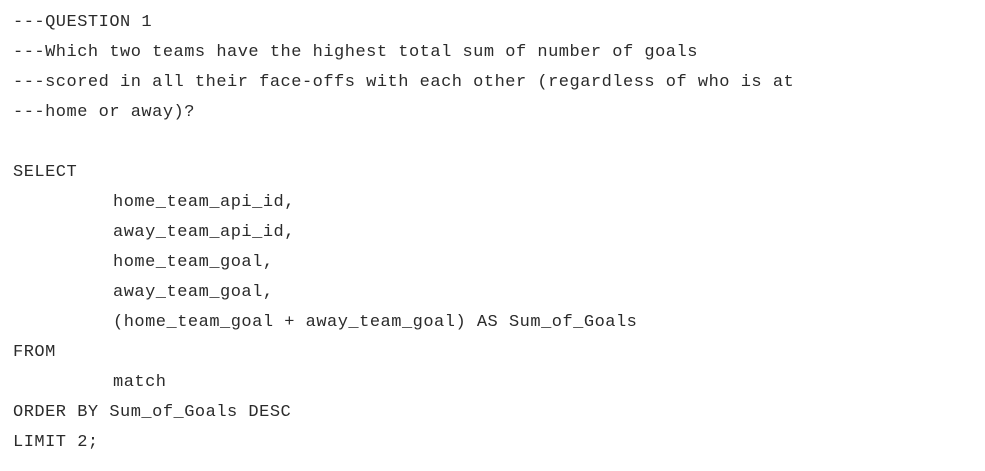  What do you see at coordinates (45, 172) in the screenshot?
I see `sql-keyword-select: SELECT` at bounding box center [45, 172].